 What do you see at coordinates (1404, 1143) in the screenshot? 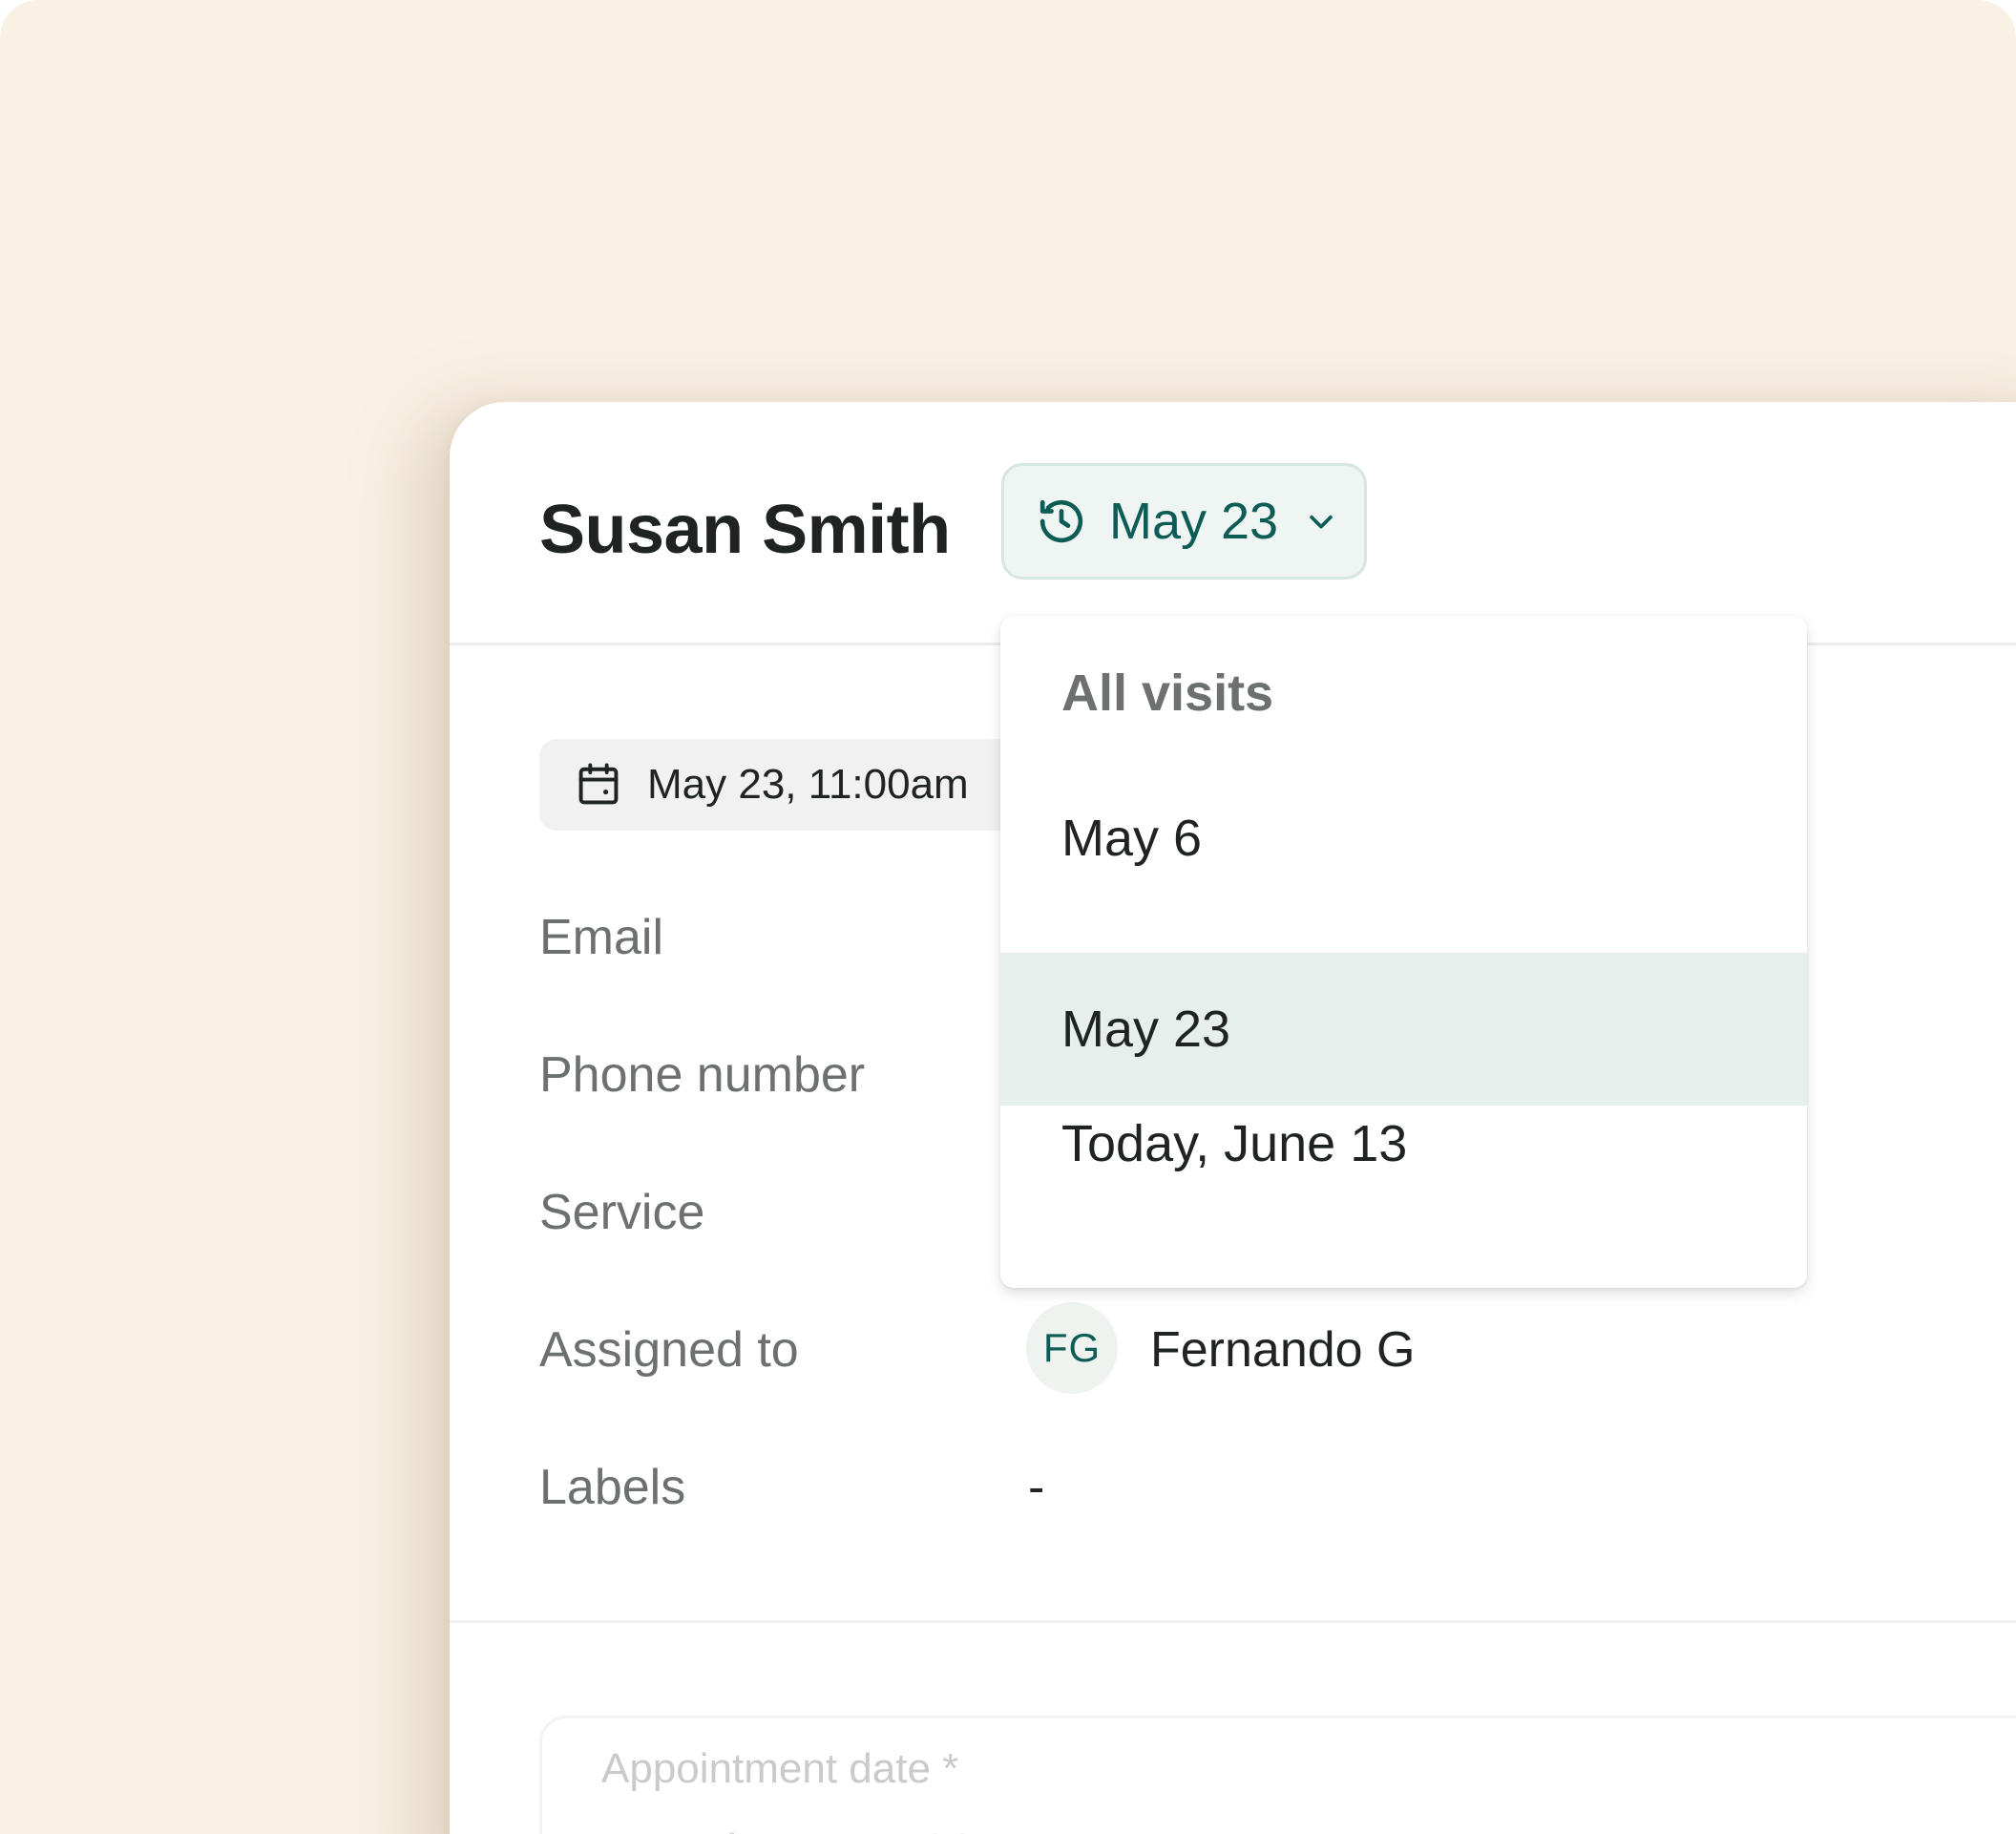
I see `dropdown-item-today-june-13: Today, June 13` at bounding box center [1404, 1143].